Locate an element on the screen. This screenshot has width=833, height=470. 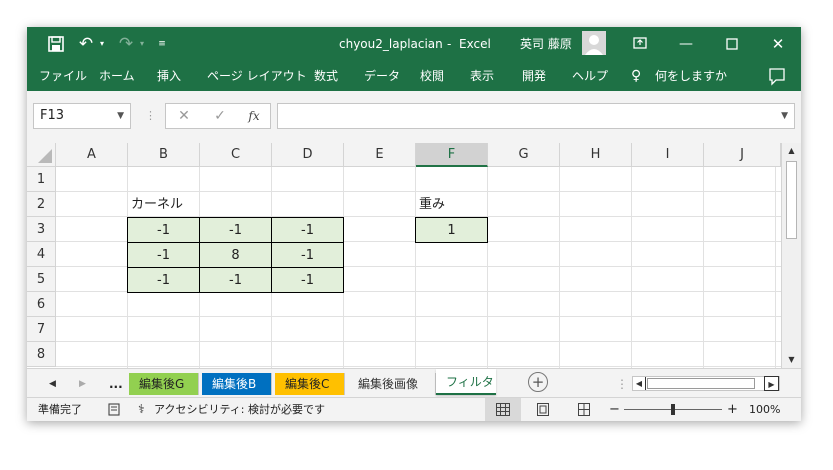
column-header-i: I is located at coordinates (668, 155).